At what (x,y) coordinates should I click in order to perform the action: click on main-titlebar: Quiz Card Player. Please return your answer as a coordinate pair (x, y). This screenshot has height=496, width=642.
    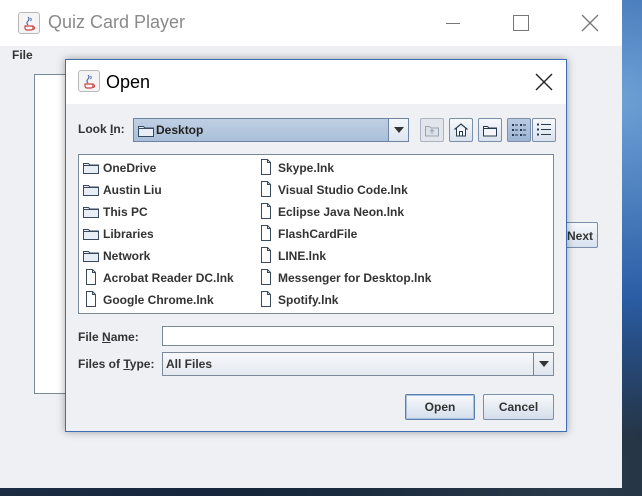
    Looking at the image, I should click on (311, 23).